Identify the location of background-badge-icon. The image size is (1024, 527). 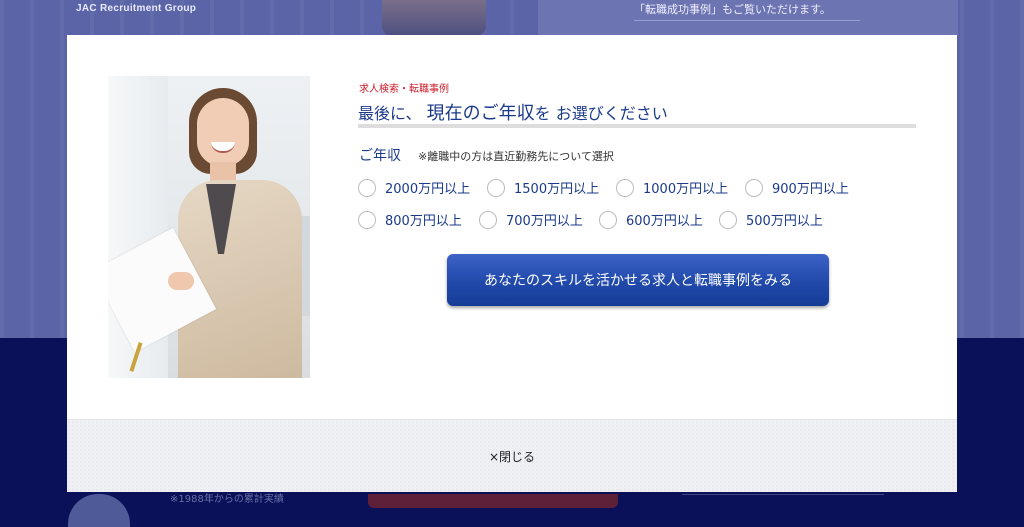
(934, 498).